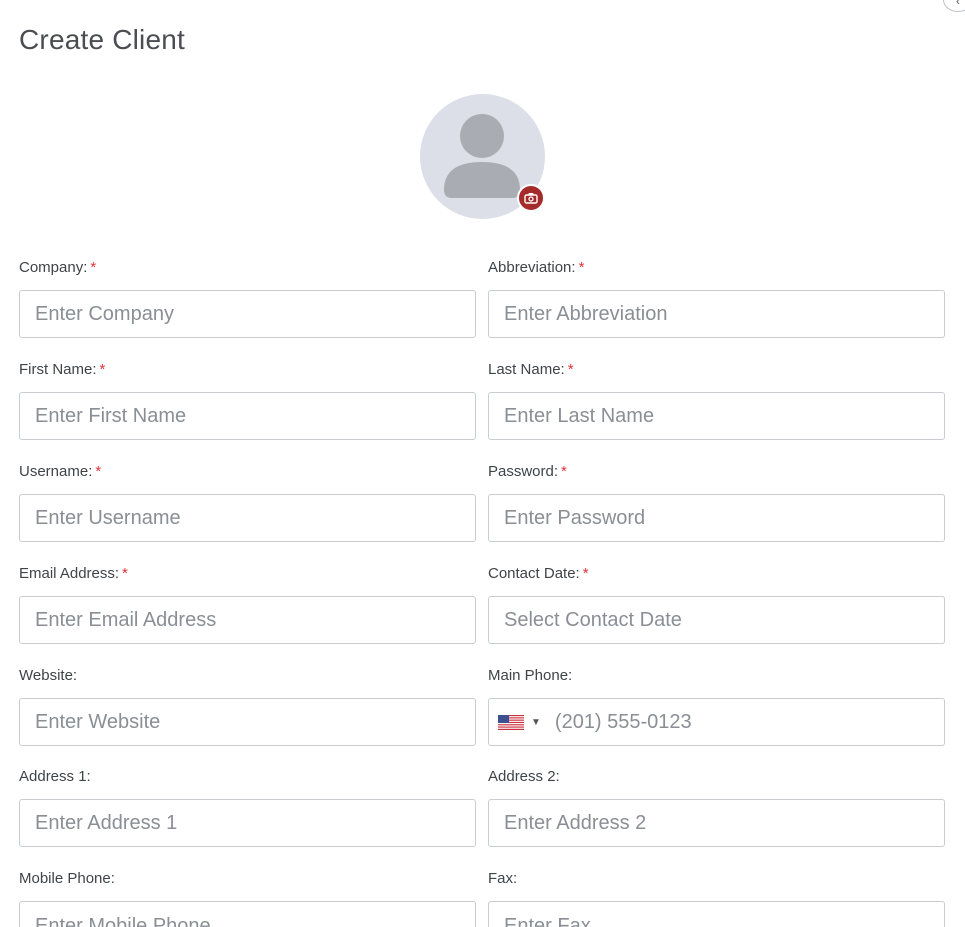 The height and width of the screenshot is (927, 965). I want to click on caret-down-icon: ▼, so click(536, 722).